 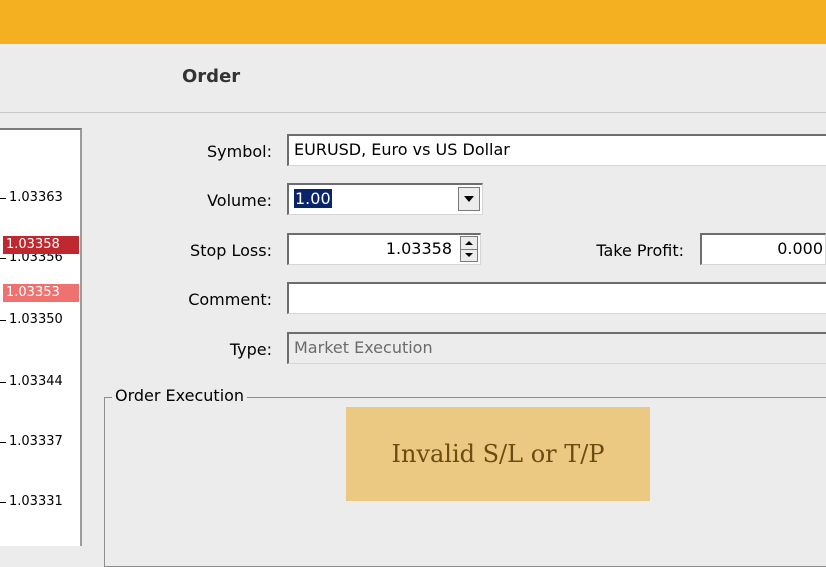 I want to click on symbol-value: EURUSD, Euro vs US Dollar, so click(x=402, y=149).